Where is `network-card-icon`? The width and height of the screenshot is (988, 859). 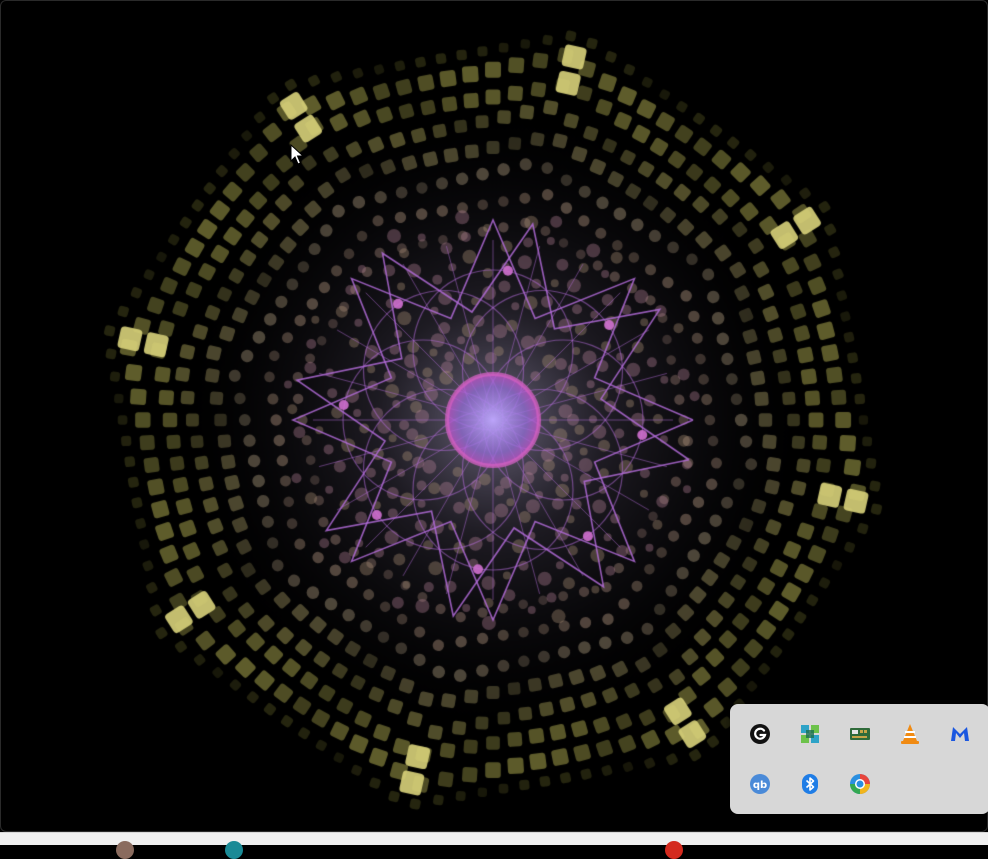 network-card-icon is located at coordinates (860, 734).